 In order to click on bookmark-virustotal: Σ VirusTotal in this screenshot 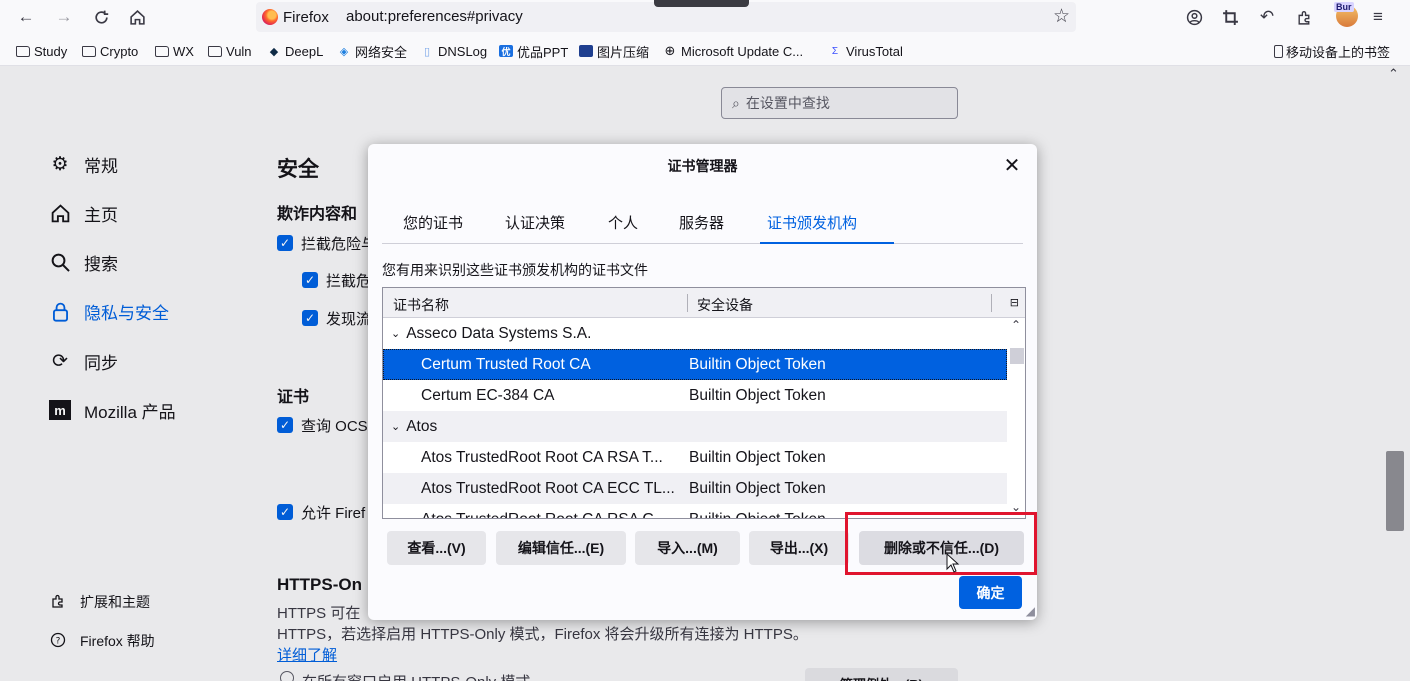, I will do `click(865, 51)`.